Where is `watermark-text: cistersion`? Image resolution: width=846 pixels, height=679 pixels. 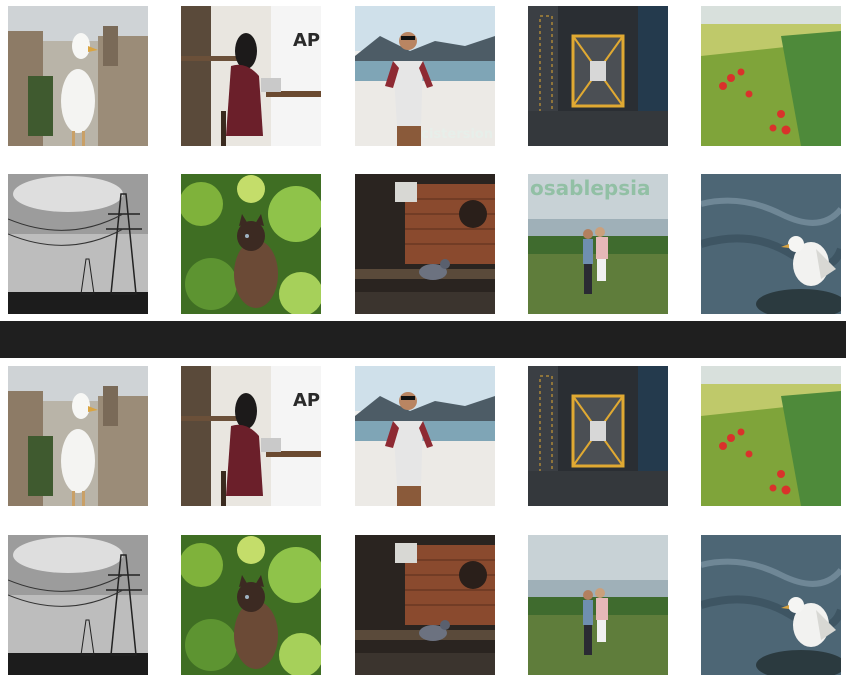
watermark-text: cistersion is located at coordinates (457, 134).